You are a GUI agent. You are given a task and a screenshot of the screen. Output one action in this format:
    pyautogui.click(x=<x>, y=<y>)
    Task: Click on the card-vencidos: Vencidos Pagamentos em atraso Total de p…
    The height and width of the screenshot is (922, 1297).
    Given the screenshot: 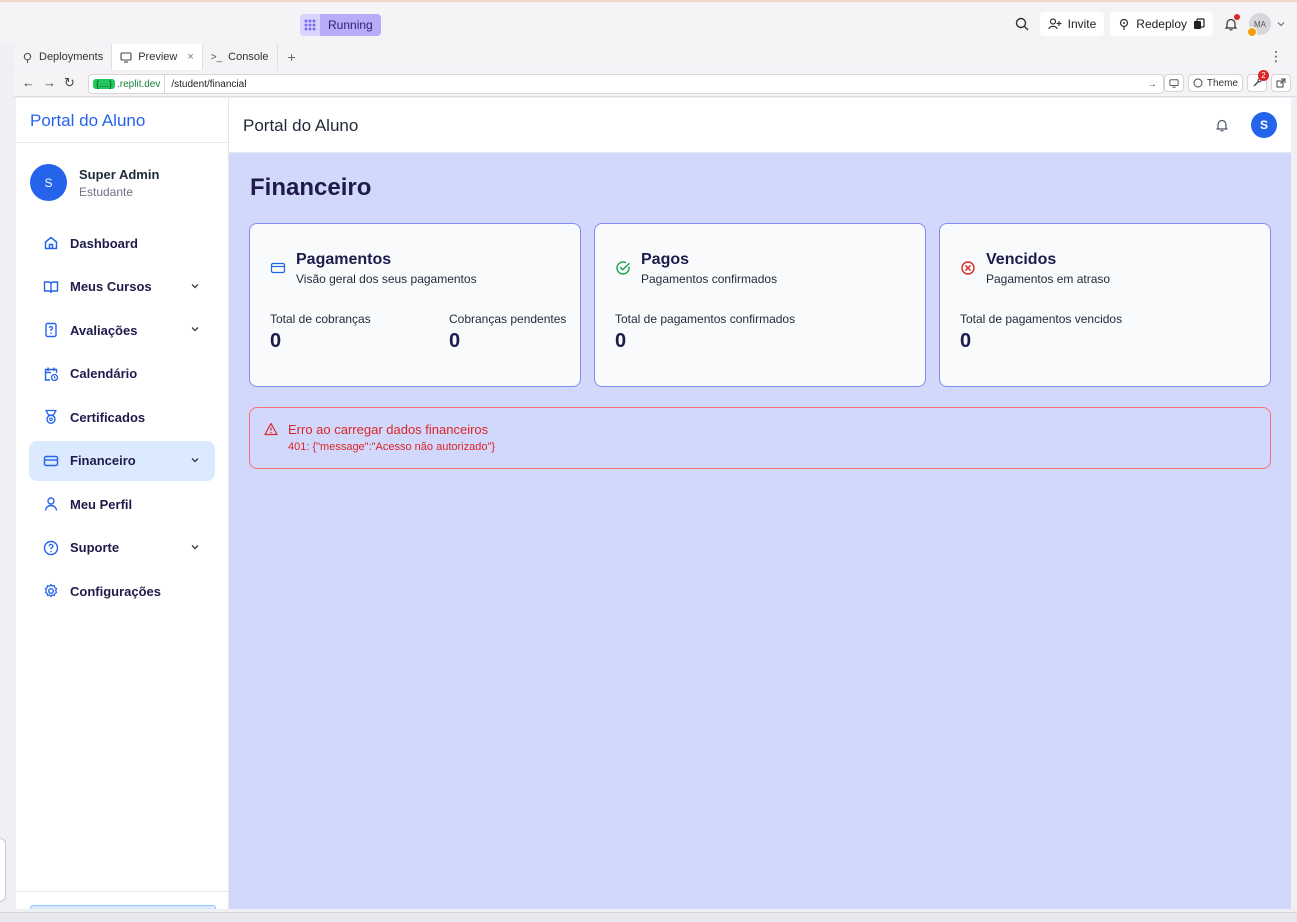 What is the action you would take?
    pyautogui.click(x=1105, y=305)
    